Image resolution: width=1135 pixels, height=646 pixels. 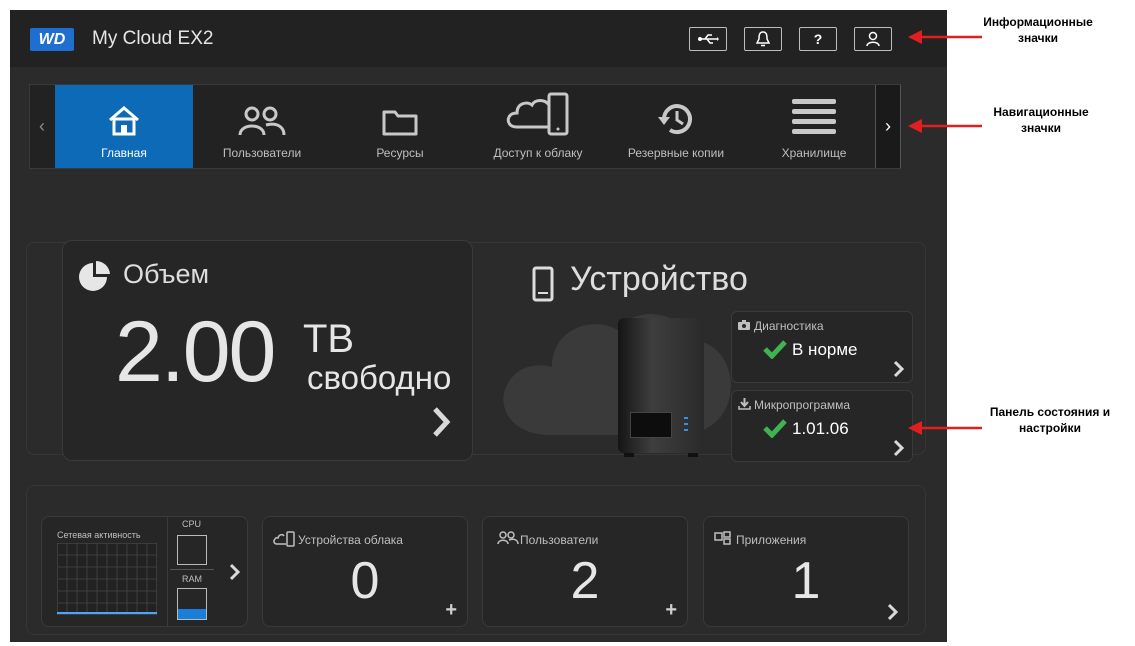 What do you see at coordinates (192, 604) in the screenshot?
I see `ram-meter` at bounding box center [192, 604].